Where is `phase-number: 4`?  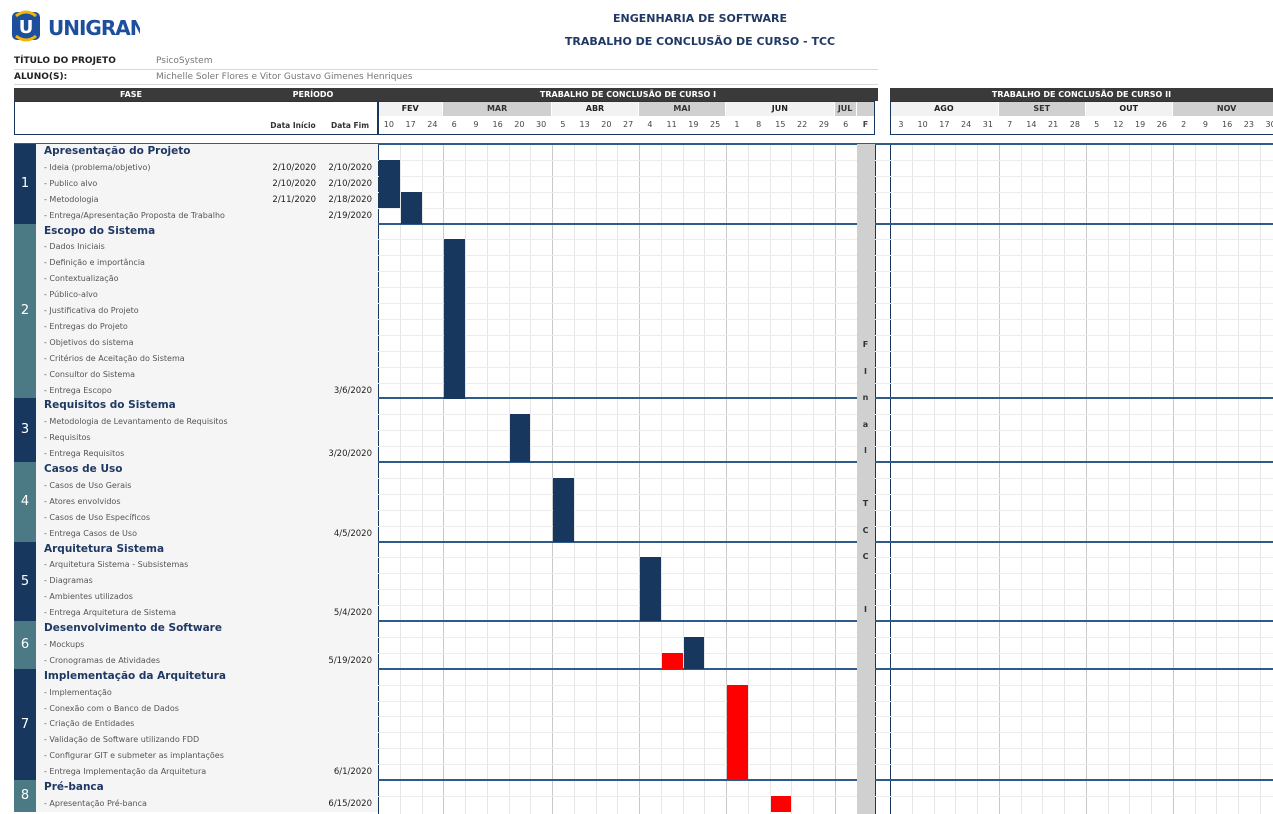
phase-number: 4 is located at coordinates (25, 502).